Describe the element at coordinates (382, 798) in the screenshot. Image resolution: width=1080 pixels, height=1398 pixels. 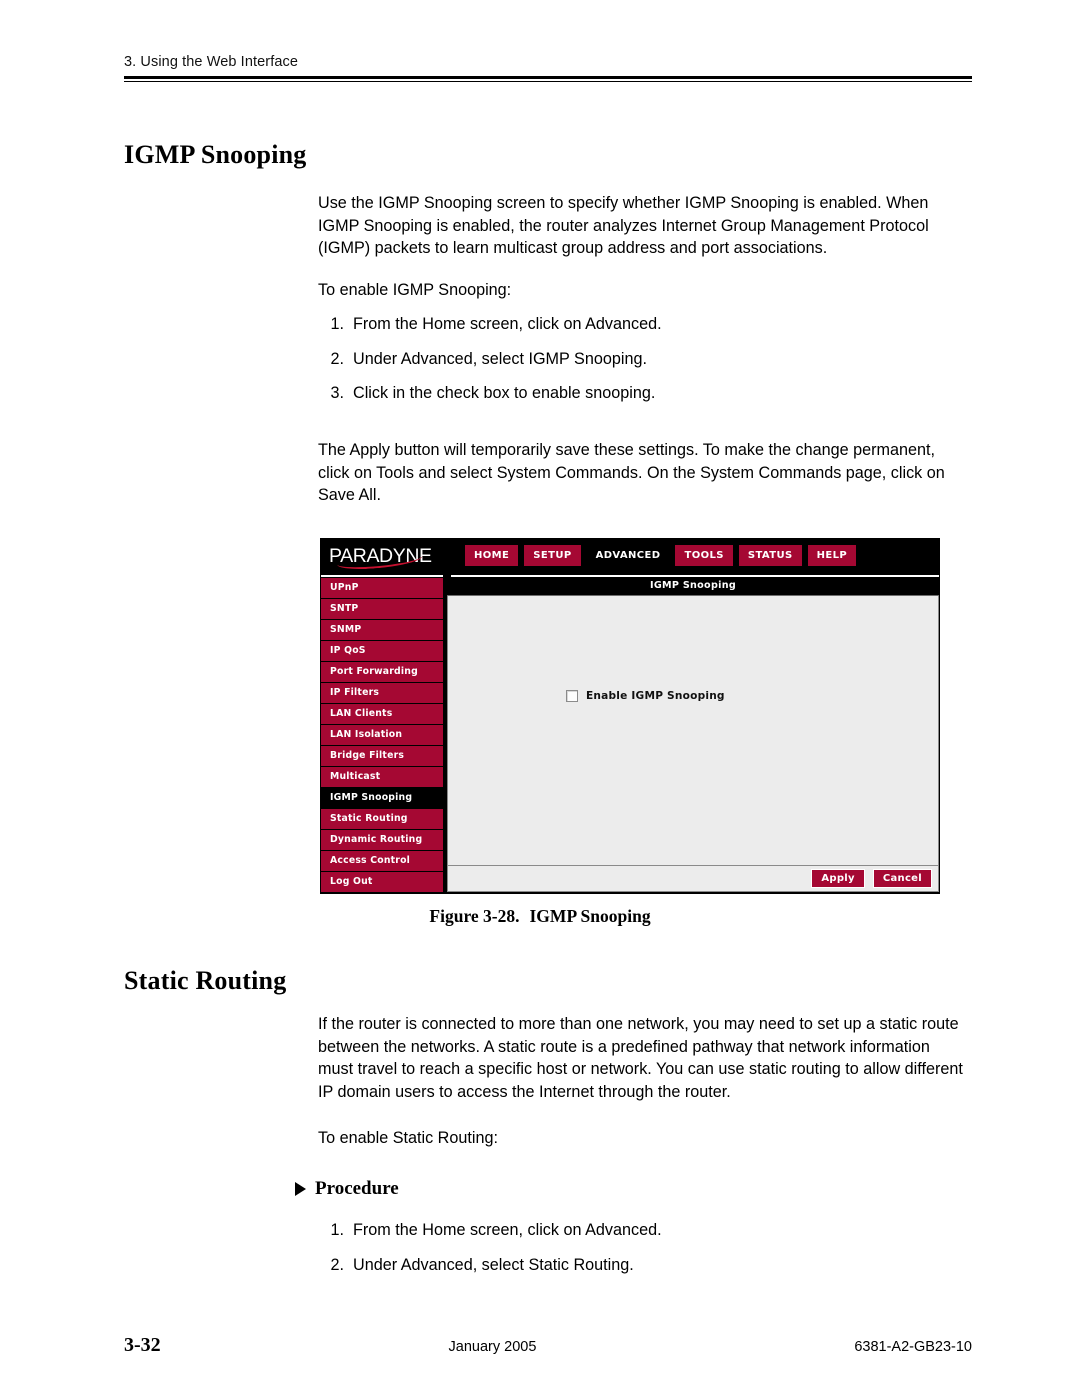
I see `sidebar-item-igmp-snooping: IGMP Snooping` at that location.